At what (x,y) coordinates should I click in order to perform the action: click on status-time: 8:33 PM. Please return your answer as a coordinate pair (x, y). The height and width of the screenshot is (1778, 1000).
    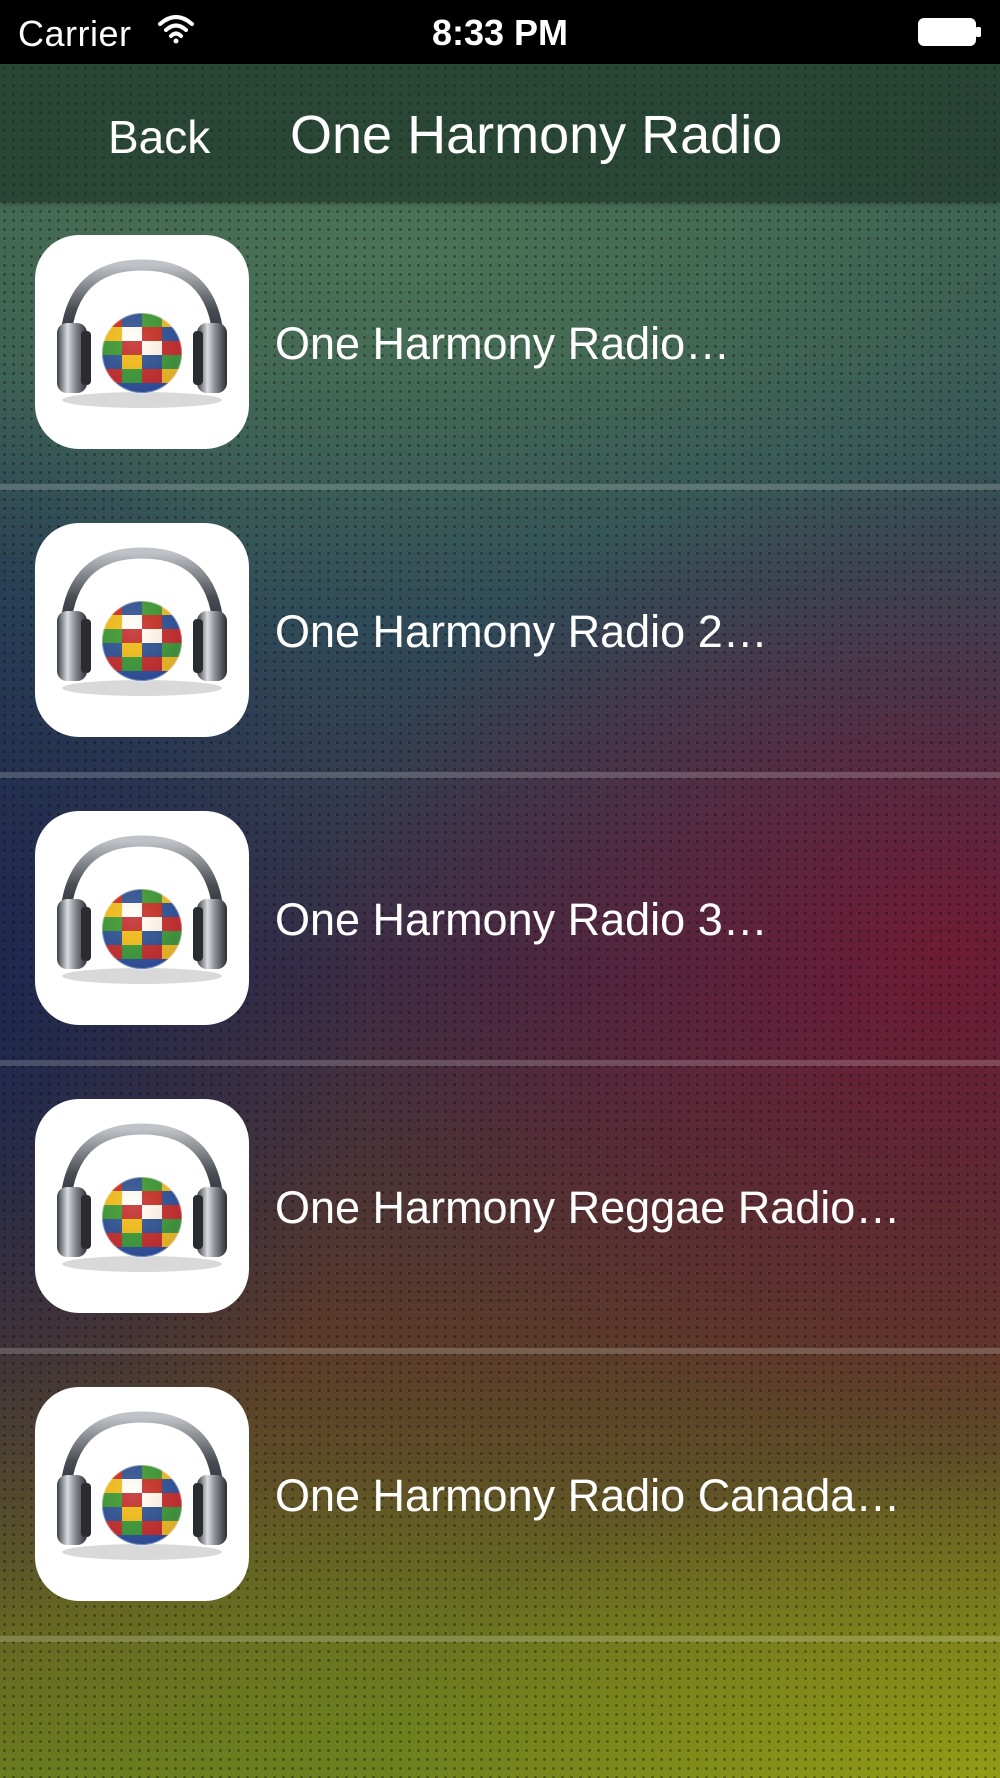
    Looking at the image, I should click on (500, 32).